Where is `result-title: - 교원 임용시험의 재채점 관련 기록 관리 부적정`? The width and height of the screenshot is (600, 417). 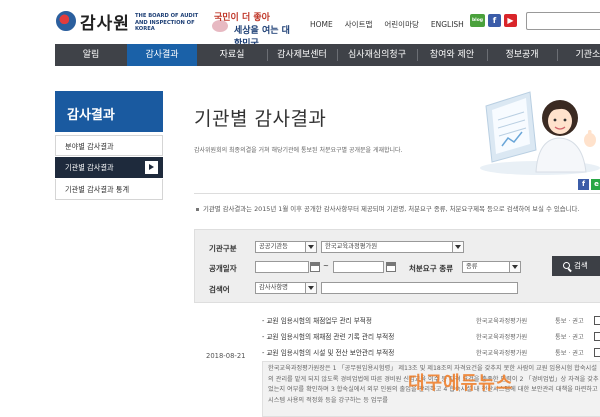 result-title: - 교원 임용시험의 재채점 관련 기록 관리 부적정 is located at coordinates (328, 336).